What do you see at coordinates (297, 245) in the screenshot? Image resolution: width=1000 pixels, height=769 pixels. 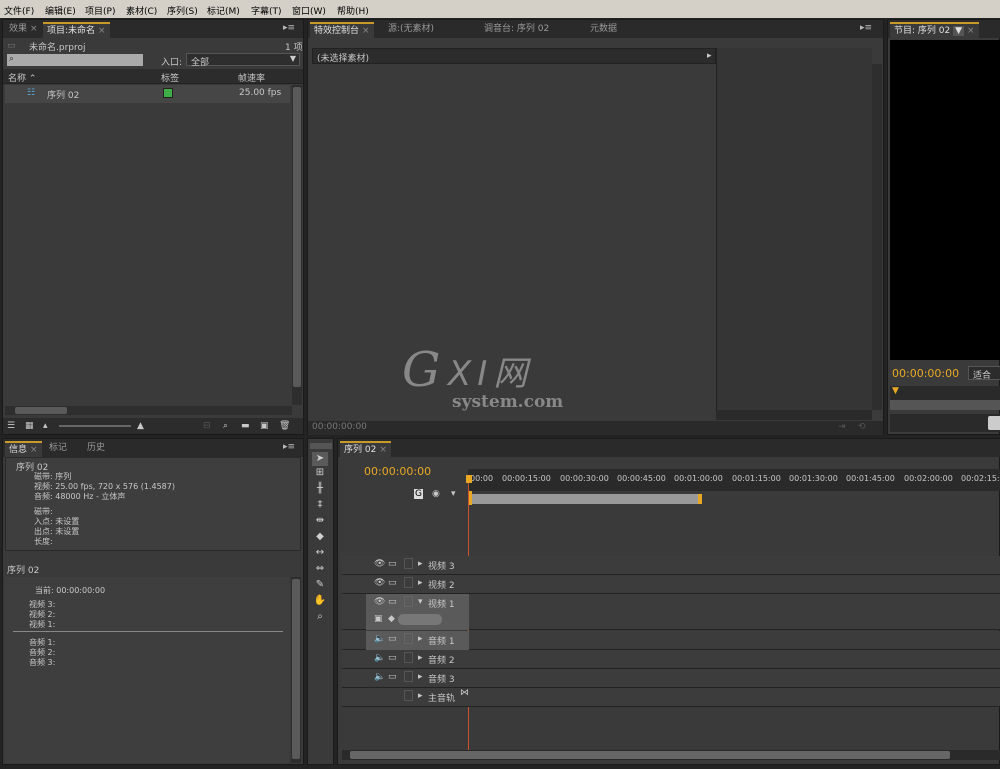 I see `vertical-scrollbar` at bounding box center [297, 245].